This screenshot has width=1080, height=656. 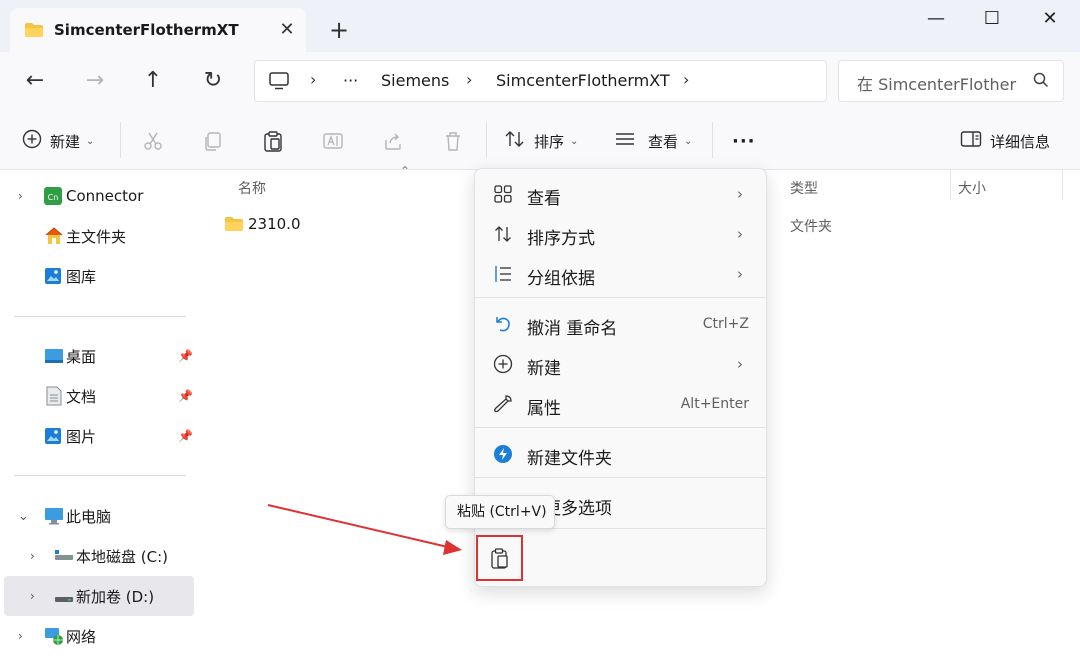 I want to click on sidebar-divider, so click(x=100, y=316).